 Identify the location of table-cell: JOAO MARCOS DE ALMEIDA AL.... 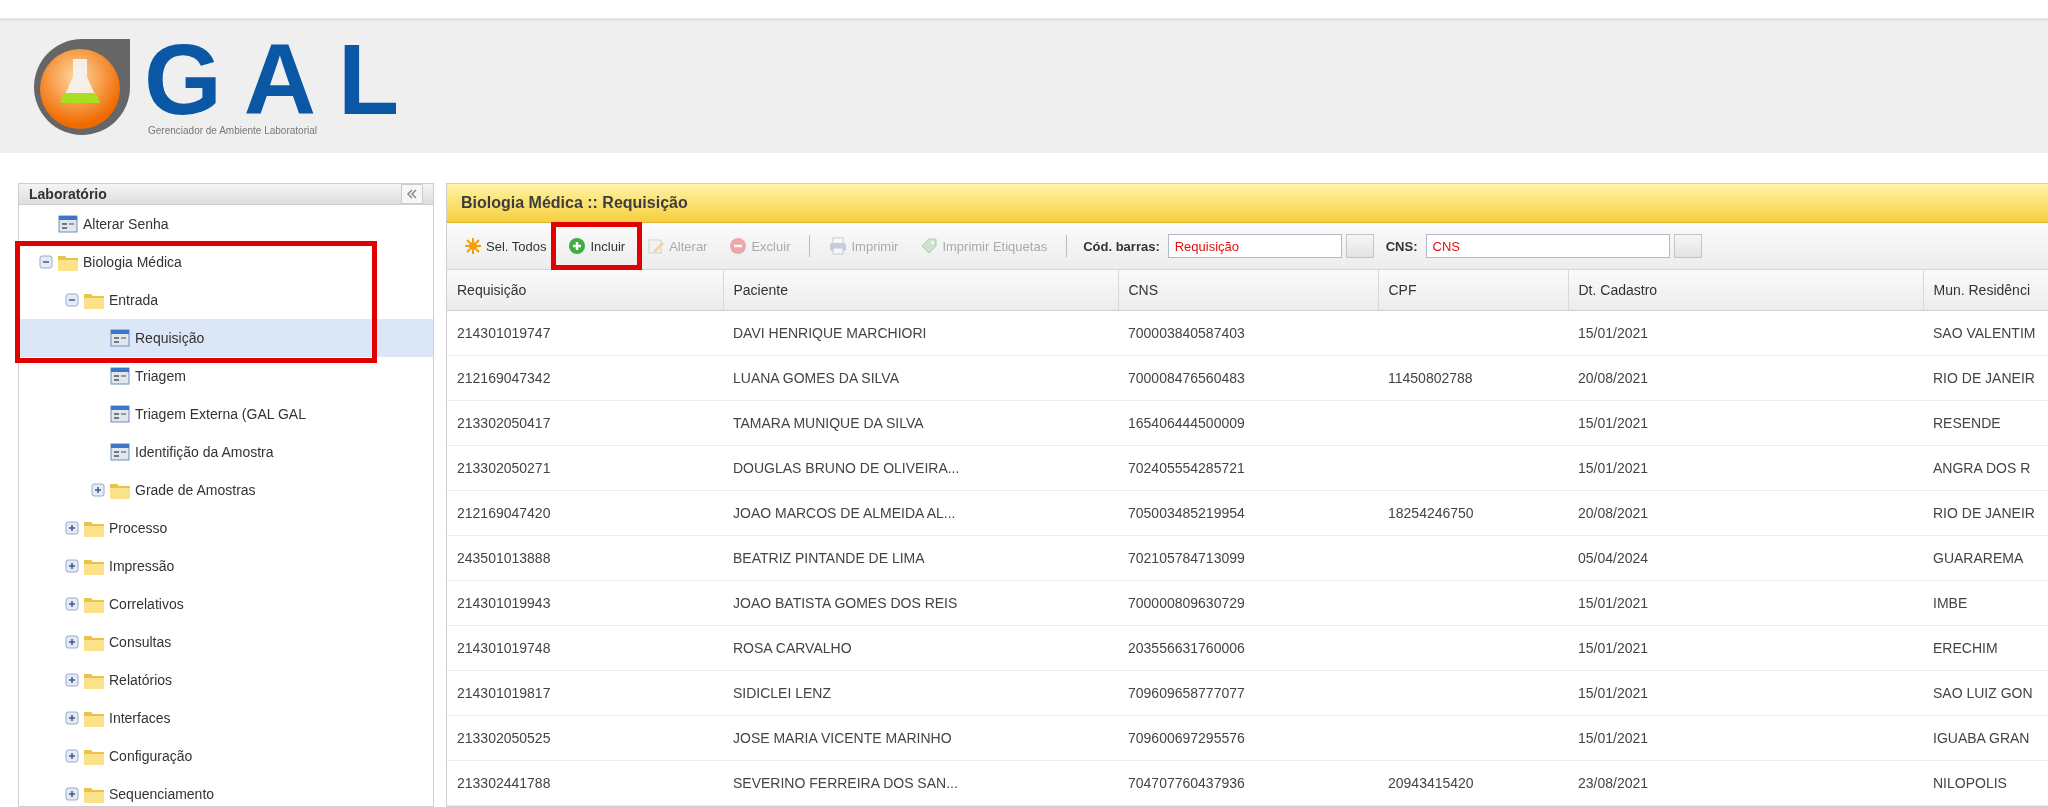
(920, 513).